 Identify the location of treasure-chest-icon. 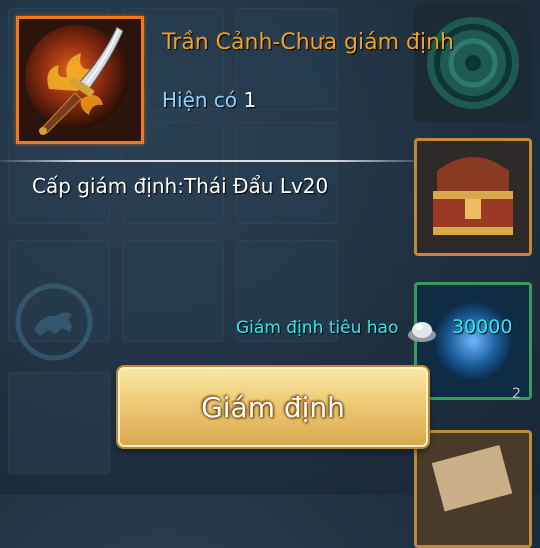
(473, 197).